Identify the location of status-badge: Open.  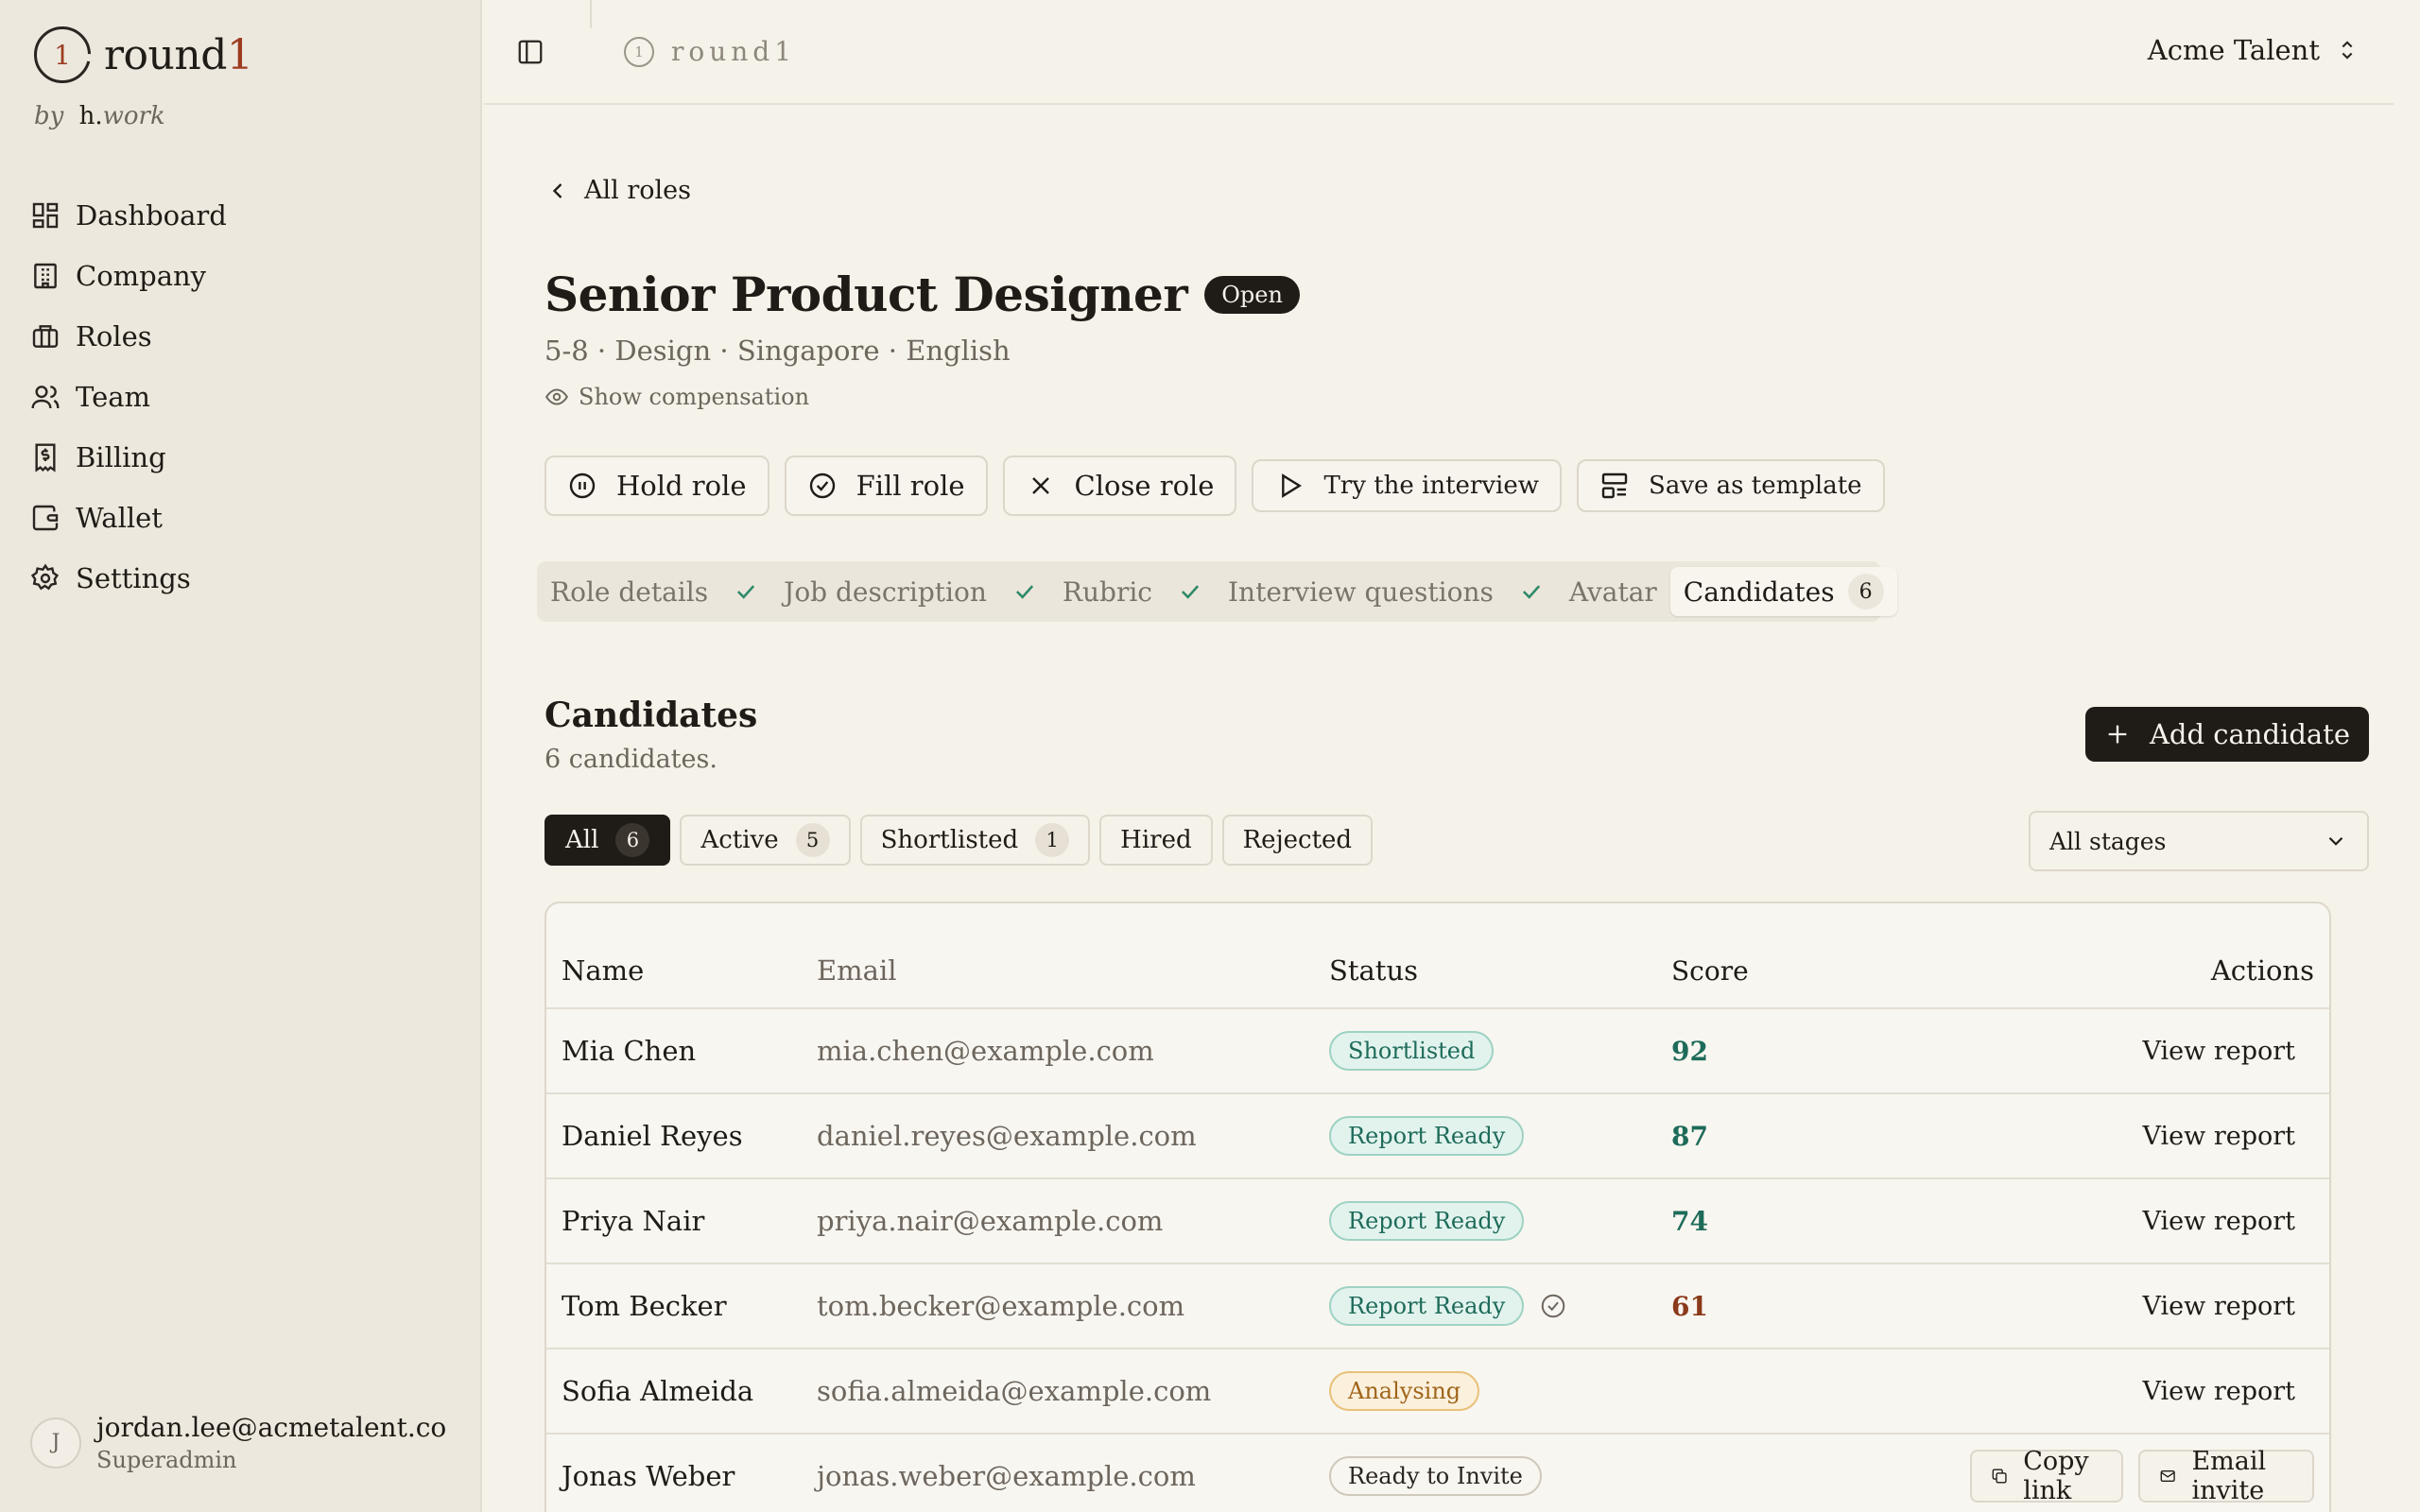
(1252, 294).